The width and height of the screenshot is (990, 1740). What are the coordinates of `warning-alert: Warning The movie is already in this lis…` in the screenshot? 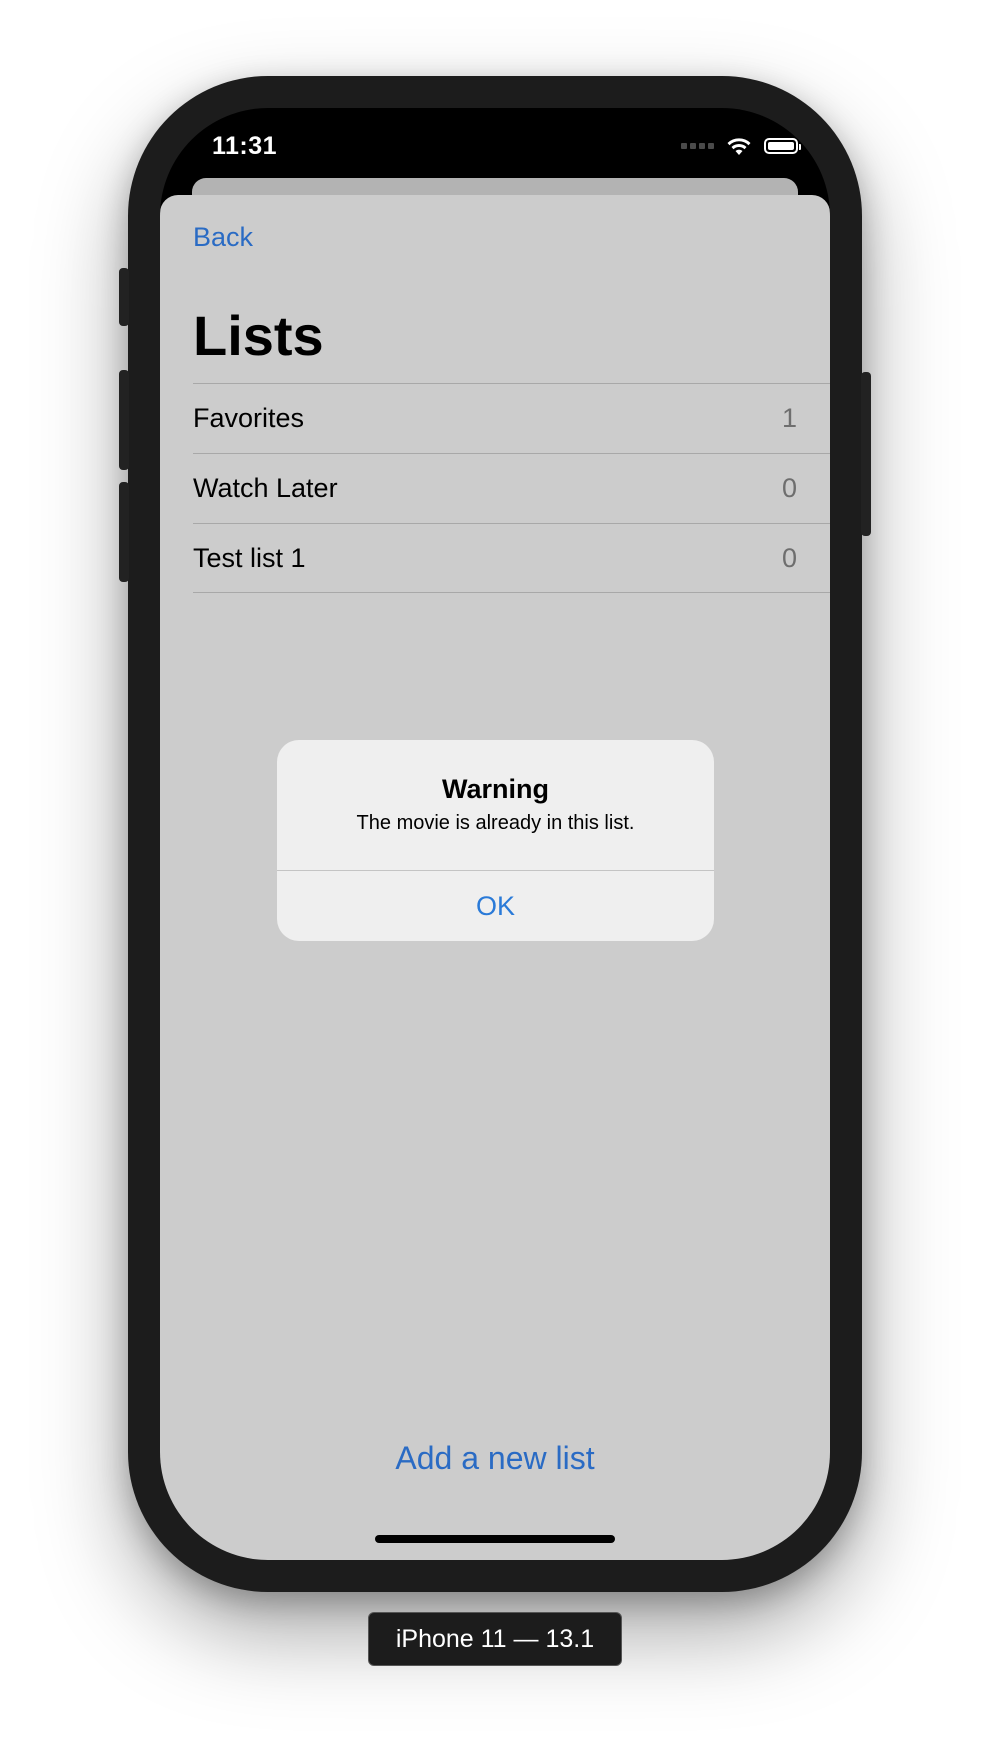 It's located at (495, 840).